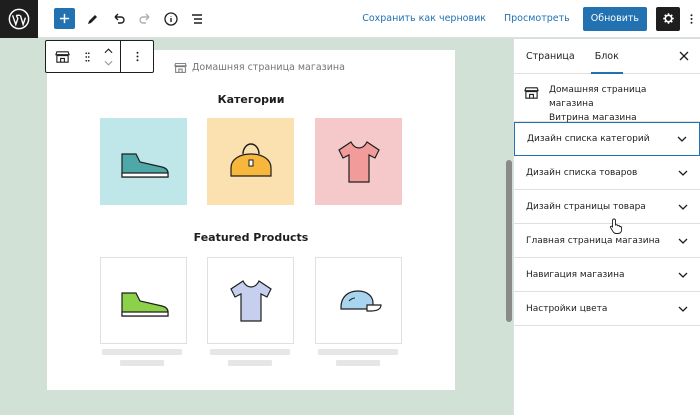 This screenshot has width=700, height=415. I want to click on cap-icon, so click(360, 300).